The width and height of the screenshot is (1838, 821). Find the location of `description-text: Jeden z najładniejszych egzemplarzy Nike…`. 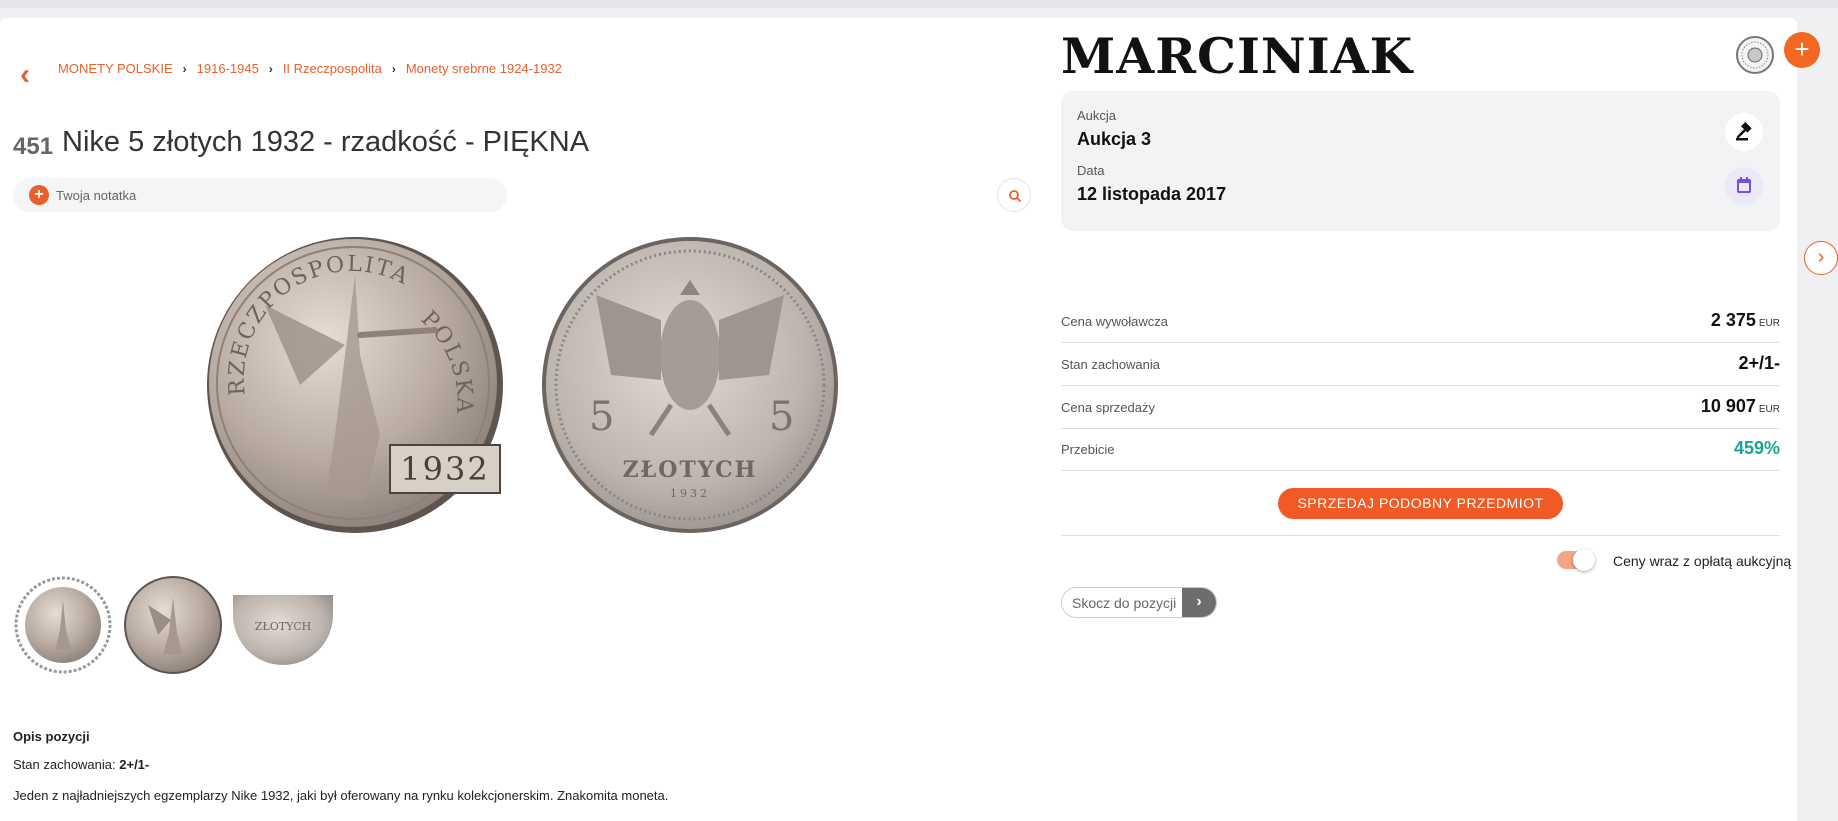

description-text: Jeden z najładniejszych egzemplarzy Nike… is located at coordinates (341, 795).